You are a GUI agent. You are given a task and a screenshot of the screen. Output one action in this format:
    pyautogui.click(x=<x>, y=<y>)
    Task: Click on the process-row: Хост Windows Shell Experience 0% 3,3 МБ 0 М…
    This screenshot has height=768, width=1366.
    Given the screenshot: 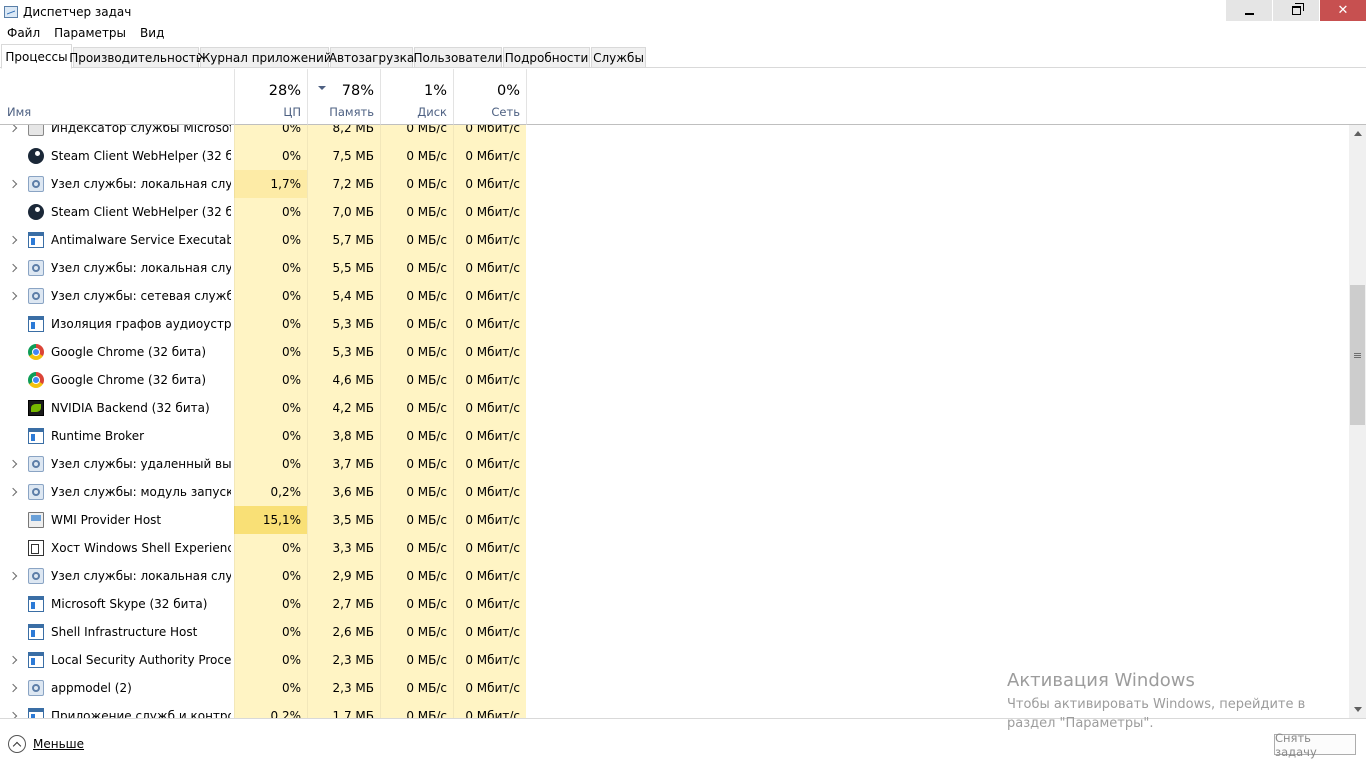 What is the action you would take?
    pyautogui.click(x=674, y=548)
    